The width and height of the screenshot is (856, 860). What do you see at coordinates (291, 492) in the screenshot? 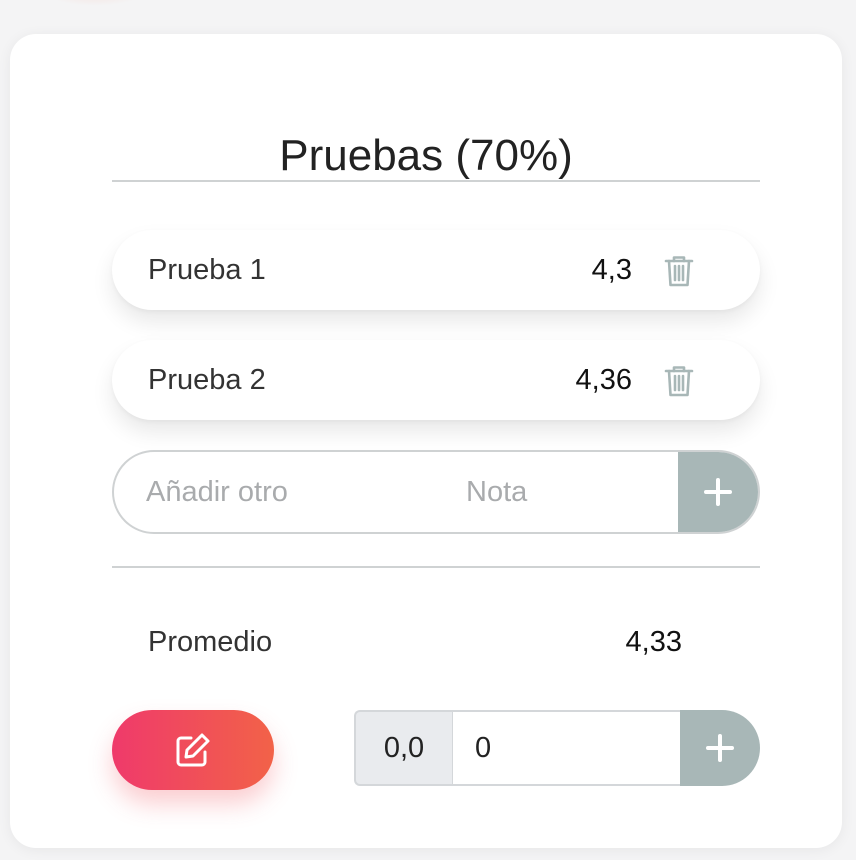
I see `new-grade-name-input` at bounding box center [291, 492].